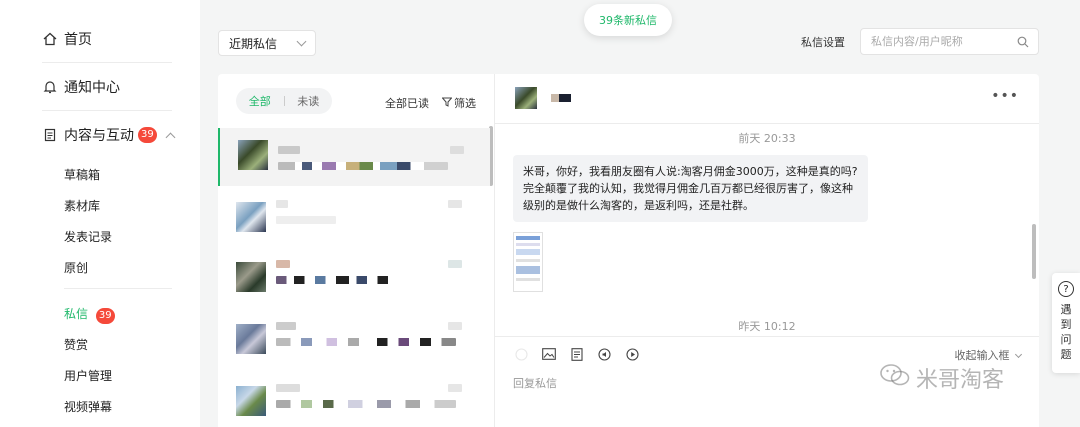  Describe the element at coordinates (260, 101) in the screenshot. I see `tab-all: 全部` at that location.